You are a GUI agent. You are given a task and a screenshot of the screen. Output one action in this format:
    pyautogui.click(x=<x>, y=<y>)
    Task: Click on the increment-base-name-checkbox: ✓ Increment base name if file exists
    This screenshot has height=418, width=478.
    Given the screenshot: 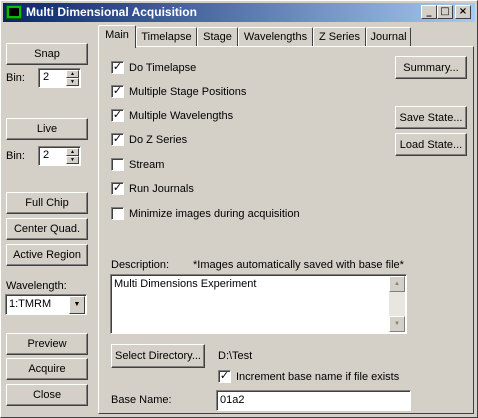 What is the action you would take?
    pyautogui.click(x=308, y=376)
    